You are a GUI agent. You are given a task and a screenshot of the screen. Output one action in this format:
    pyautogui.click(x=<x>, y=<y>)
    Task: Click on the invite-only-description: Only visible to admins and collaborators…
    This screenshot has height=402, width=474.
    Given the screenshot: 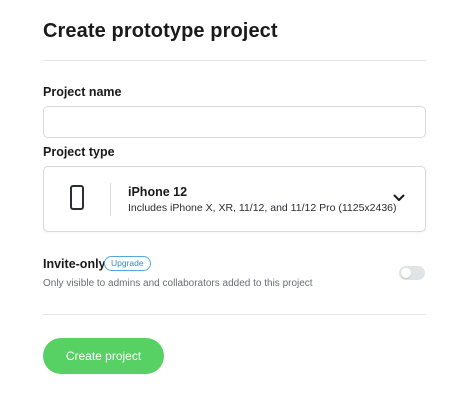 What is the action you would take?
    pyautogui.click(x=178, y=283)
    